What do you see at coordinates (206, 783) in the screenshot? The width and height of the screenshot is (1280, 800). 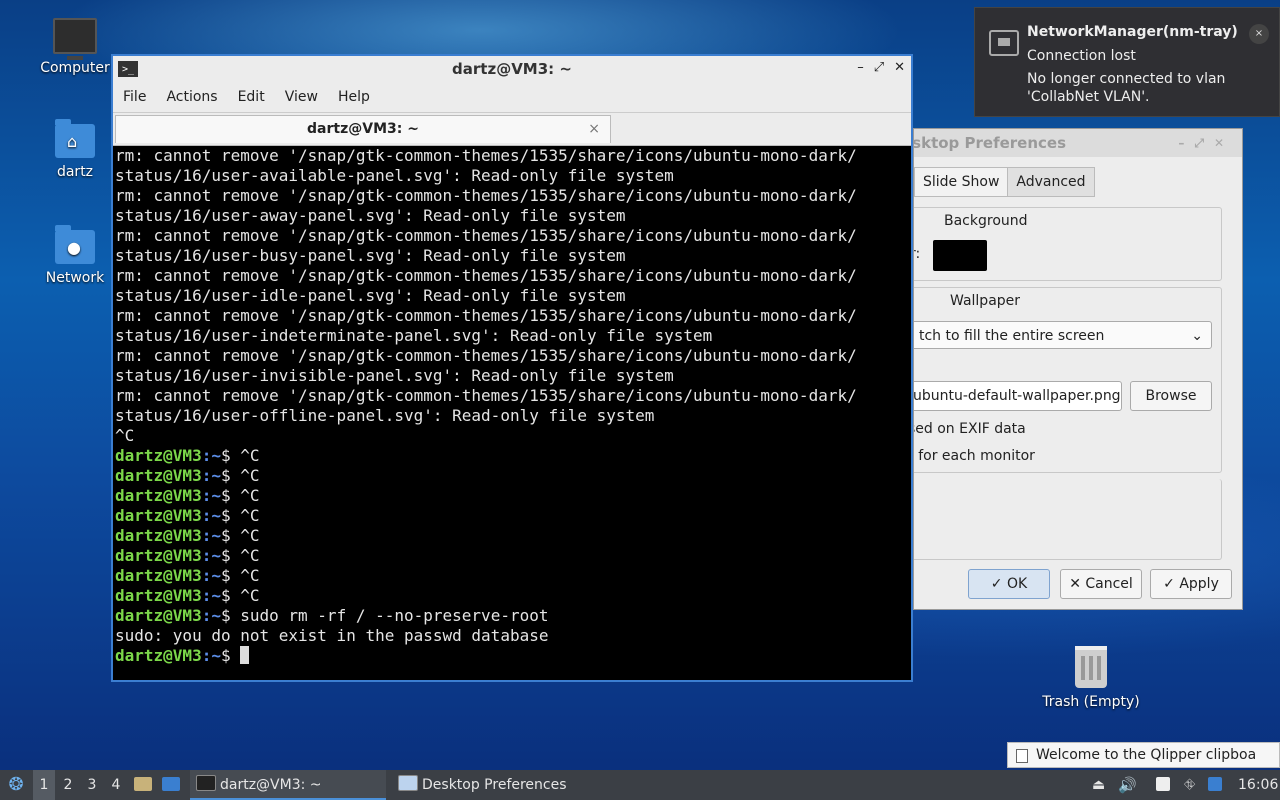 I see `terminal-icon` at bounding box center [206, 783].